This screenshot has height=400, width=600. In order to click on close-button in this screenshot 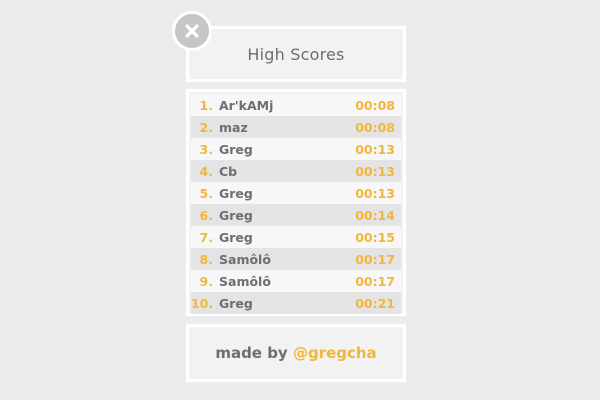, I will do `click(192, 31)`.